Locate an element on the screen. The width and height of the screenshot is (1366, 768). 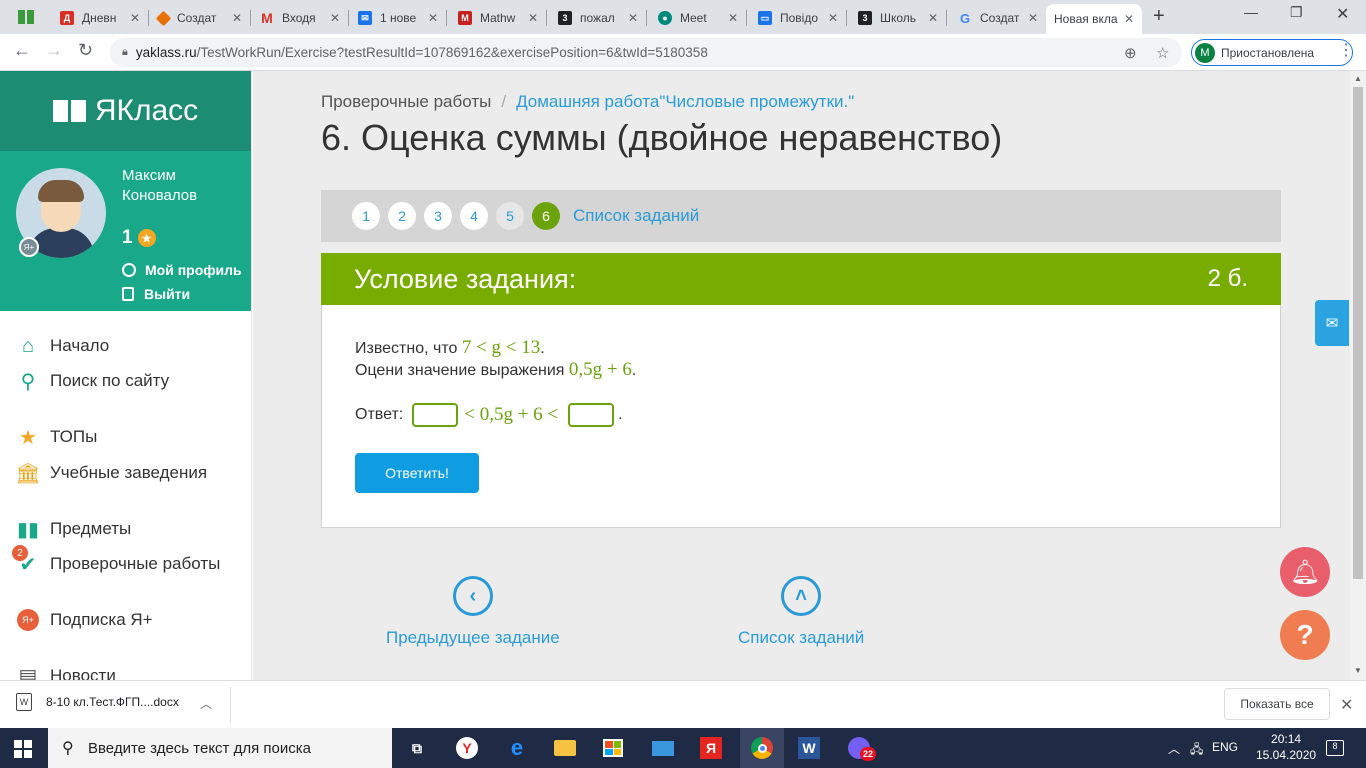
chrome-icon is located at coordinates (762, 748).